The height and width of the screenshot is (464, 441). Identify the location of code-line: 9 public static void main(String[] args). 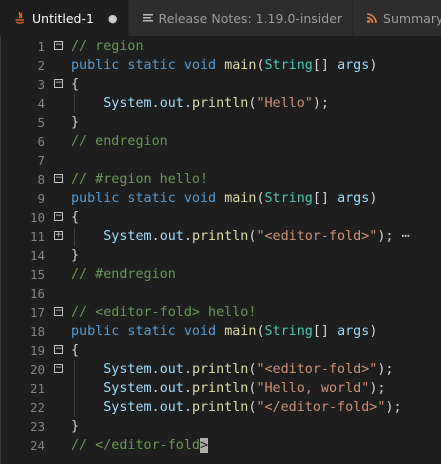
(221, 198).